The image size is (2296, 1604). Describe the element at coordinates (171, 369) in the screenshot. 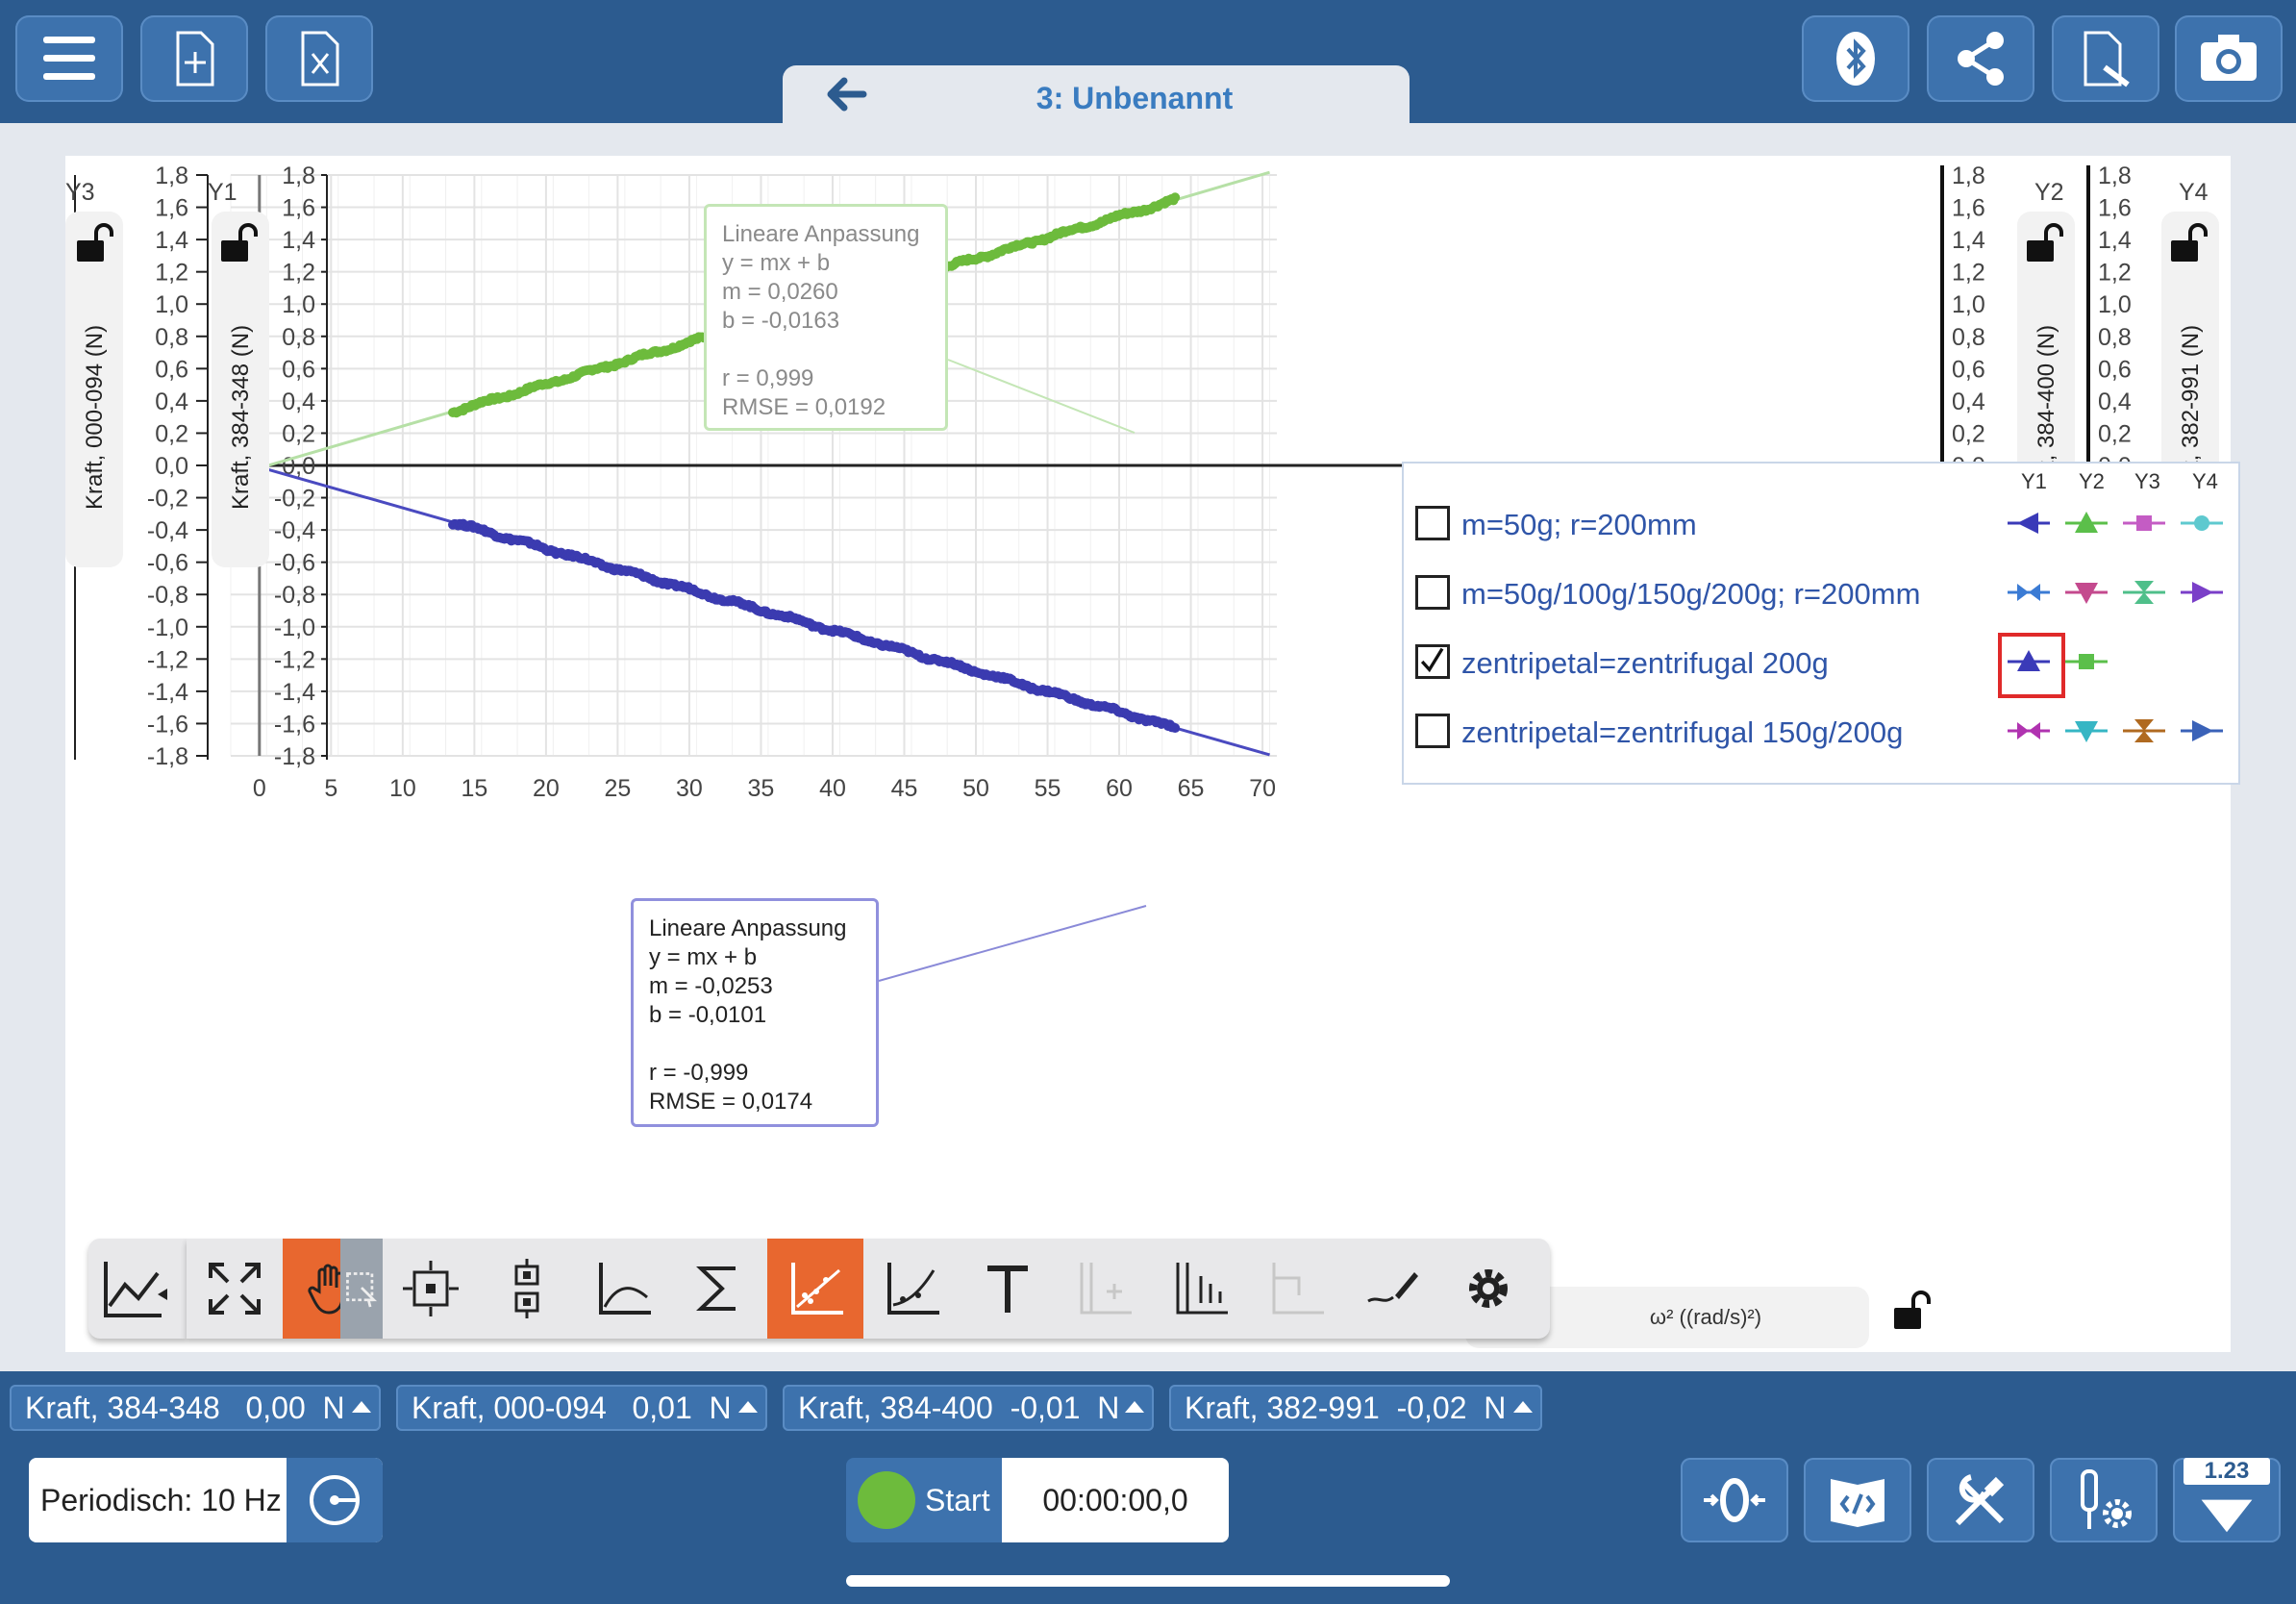

I see `y3-tick-label: 0,6` at that location.